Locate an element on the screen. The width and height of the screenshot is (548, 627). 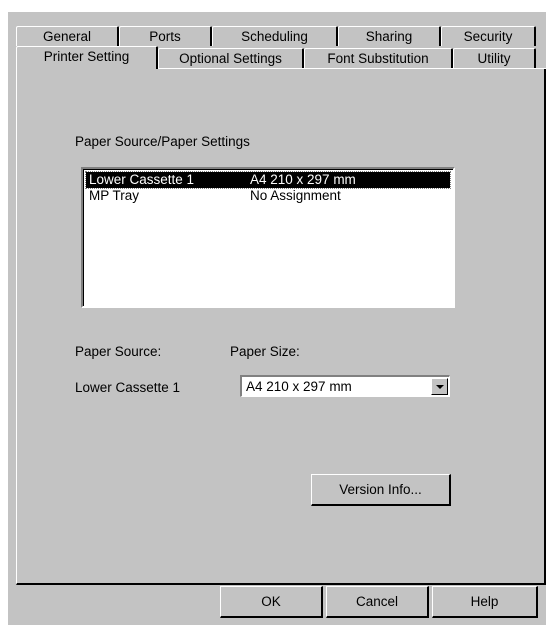
tab-optional-settings: Optional Settings is located at coordinates (231, 58).